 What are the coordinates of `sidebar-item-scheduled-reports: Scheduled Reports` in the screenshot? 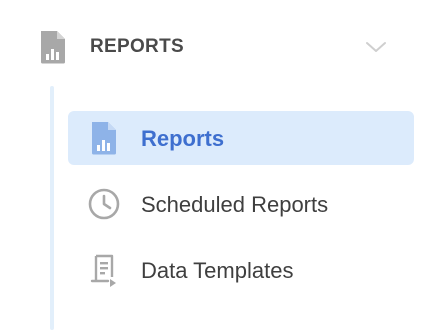 It's located at (241, 204).